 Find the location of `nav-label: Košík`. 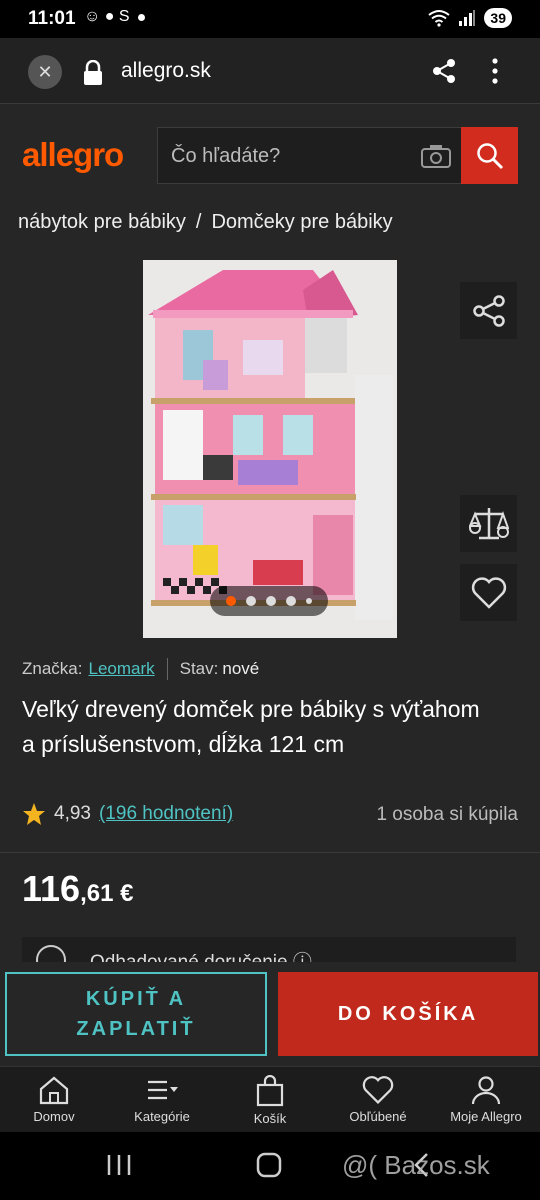

nav-label: Košík is located at coordinates (270, 1118).